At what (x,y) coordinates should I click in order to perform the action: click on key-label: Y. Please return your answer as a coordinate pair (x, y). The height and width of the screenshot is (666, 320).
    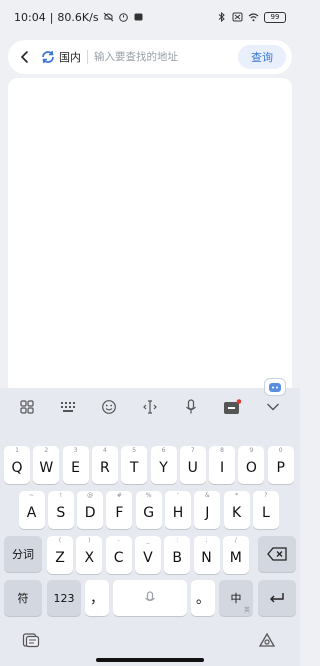
    Looking at the image, I should click on (163, 468).